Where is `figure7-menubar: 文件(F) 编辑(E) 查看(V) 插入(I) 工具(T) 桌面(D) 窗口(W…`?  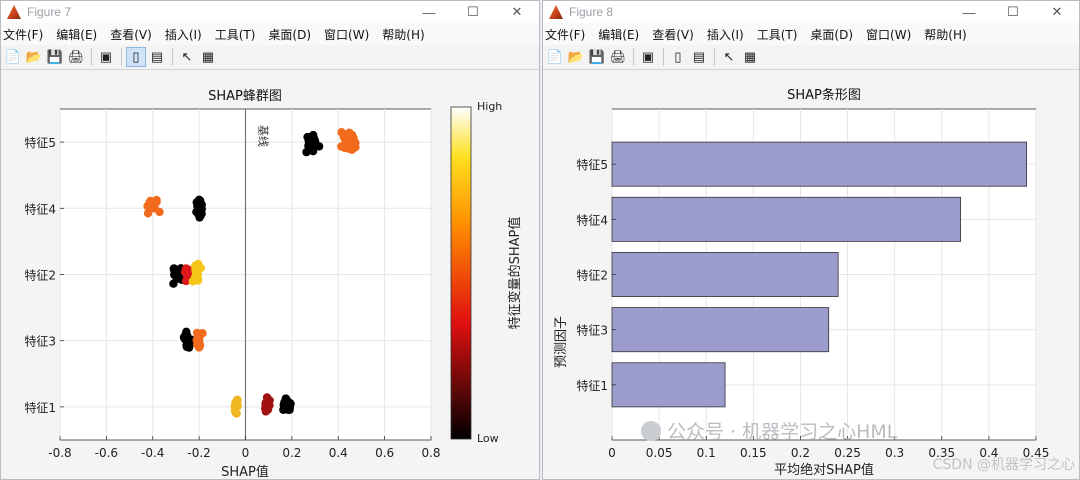 figure7-menubar: 文件(F) 编辑(E) 查看(V) 插入(I) 工具(T) 桌面(D) 窗口(W… is located at coordinates (270, 34).